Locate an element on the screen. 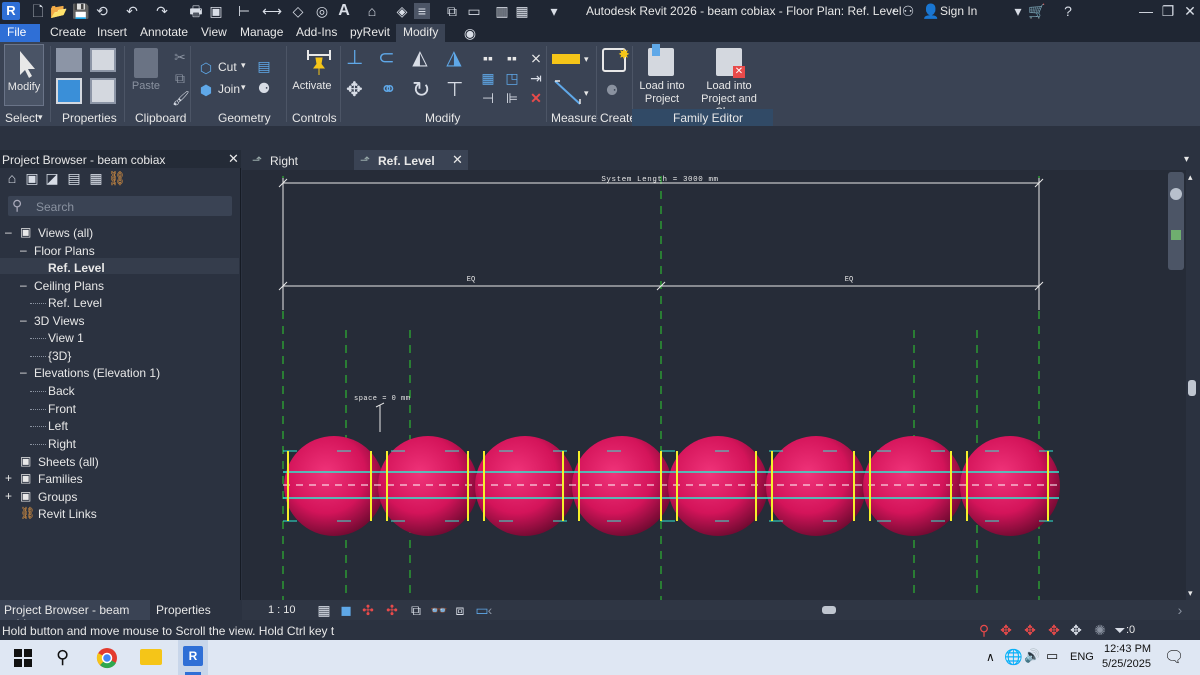 This screenshot has width=1200, height=675. browser-tree-item: Elevations (Elevation 1) is located at coordinates (97, 373).